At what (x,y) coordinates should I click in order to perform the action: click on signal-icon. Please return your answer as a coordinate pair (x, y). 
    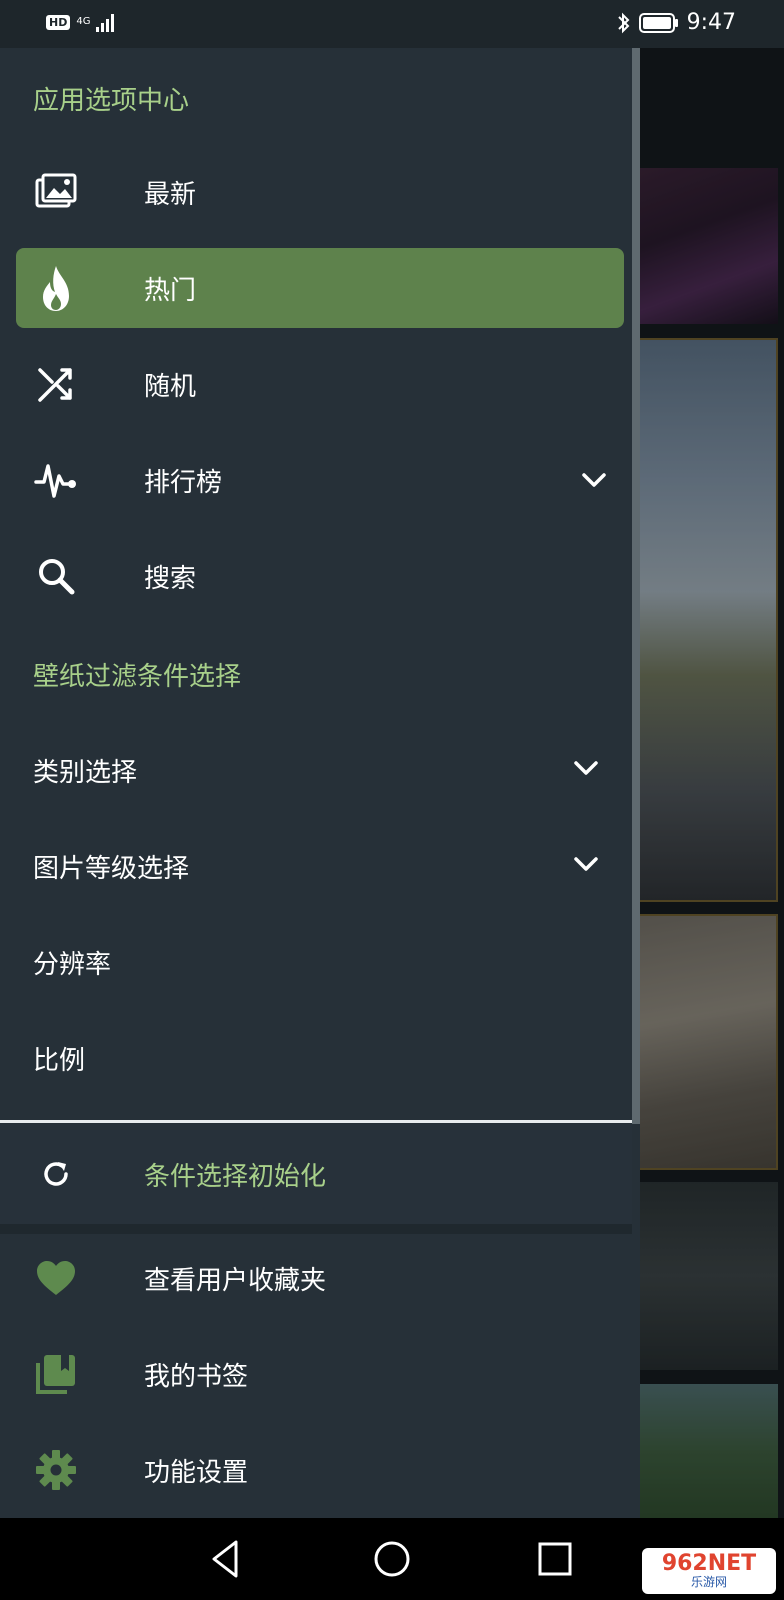
    Looking at the image, I should click on (105, 23).